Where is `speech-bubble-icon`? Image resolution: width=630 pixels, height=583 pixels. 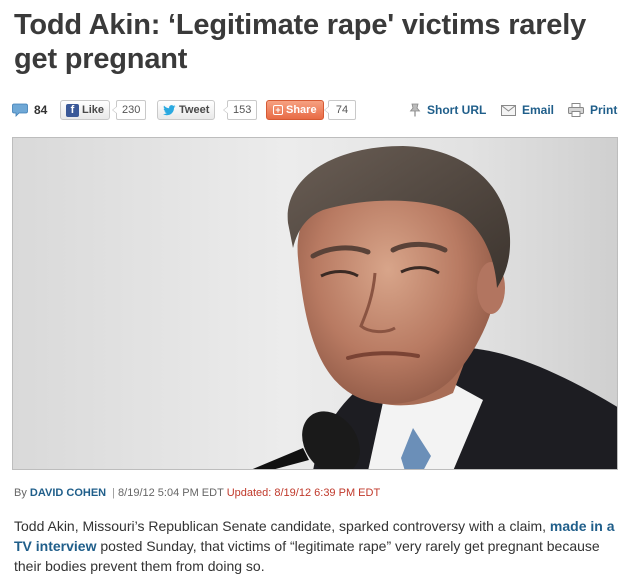
speech-bubble-icon is located at coordinates (20, 110).